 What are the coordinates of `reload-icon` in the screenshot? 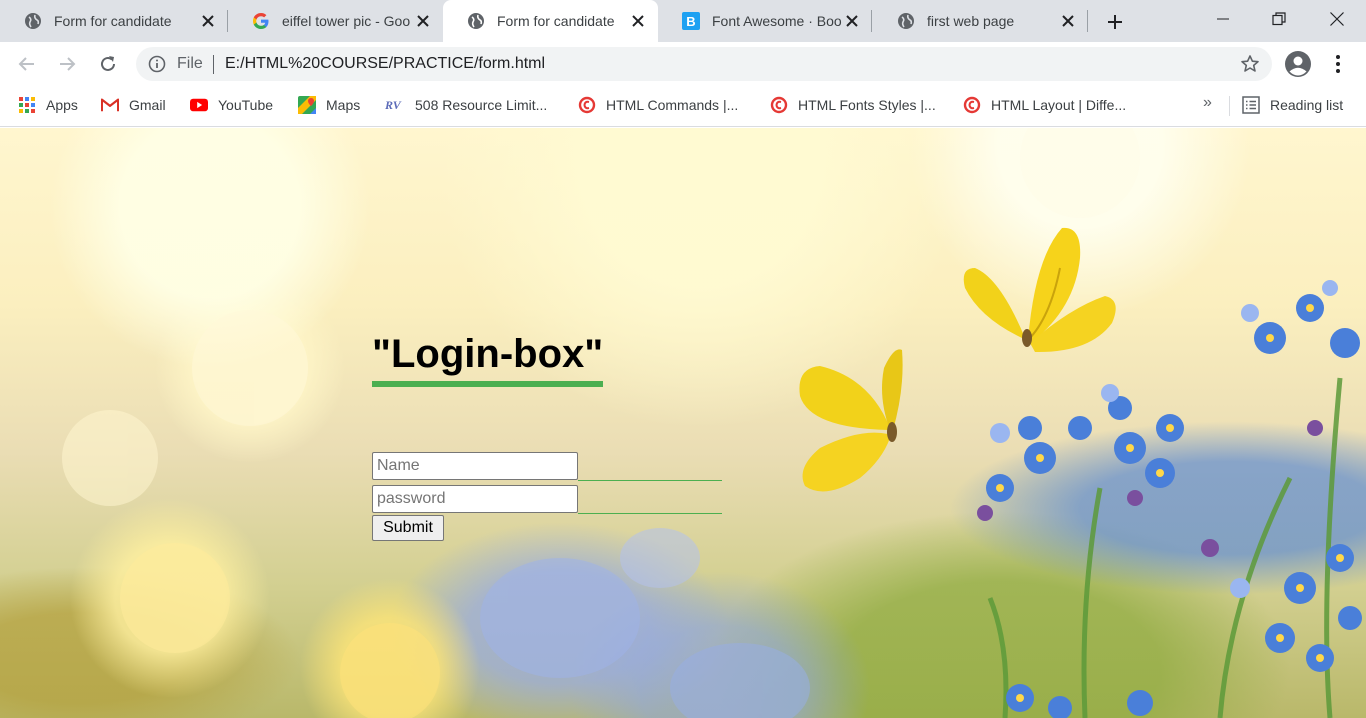 It's located at (108, 63).